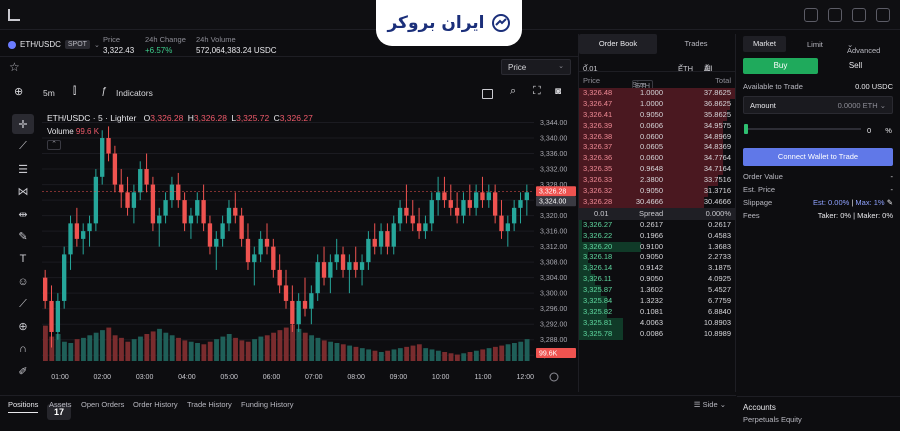 The width and height of the screenshot is (900, 431). Describe the element at coordinates (657, 247) in the screenshot. I see `bid-row: 3,326.20 0.9100 1.3683` at that location.